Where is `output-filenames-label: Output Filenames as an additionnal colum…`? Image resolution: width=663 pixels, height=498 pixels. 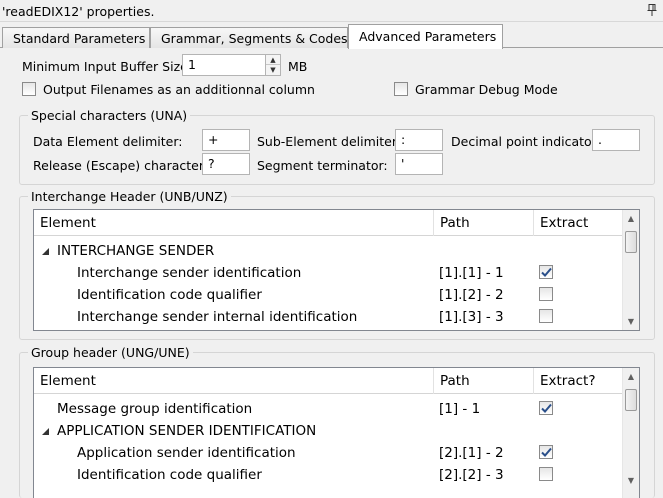
output-filenames-label: Output Filenames as an additionnal colum… is located at coordinates (179, 89).